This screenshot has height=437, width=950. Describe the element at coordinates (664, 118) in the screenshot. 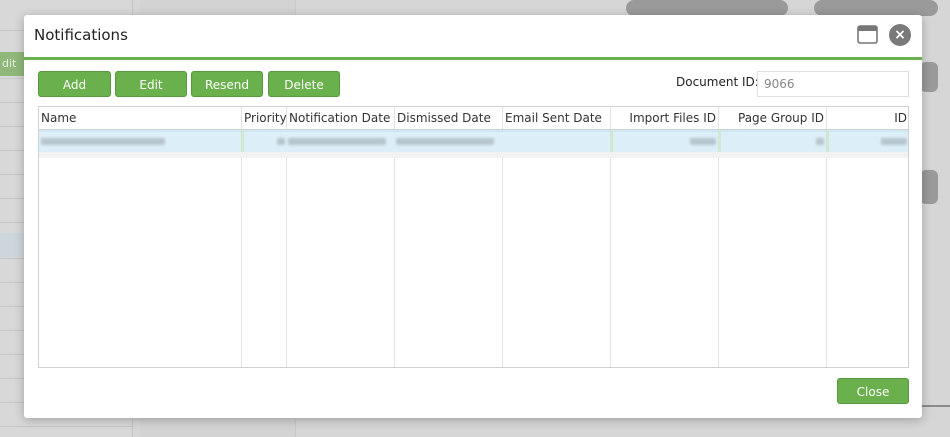

I see `column-header-import-files-id: Import Files ID` at that location.